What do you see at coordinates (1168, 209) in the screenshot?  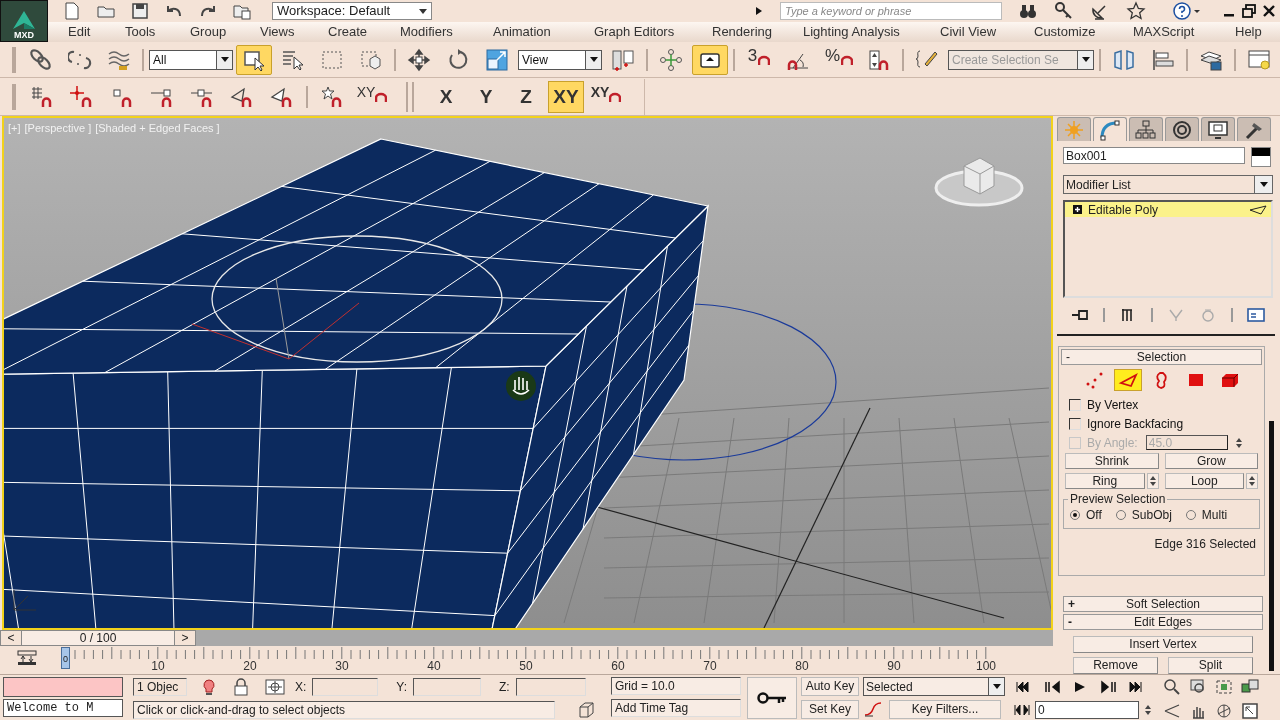 I see `modifier-stack-item: Editable Poly` at bounding box center [1168, 209].